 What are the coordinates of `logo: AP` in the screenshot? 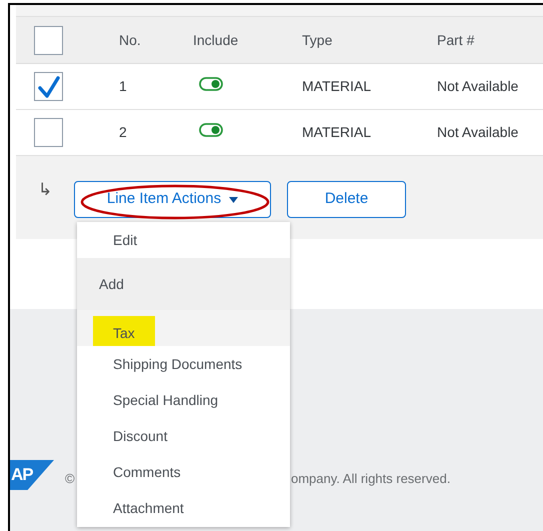 It's located at (32, 475).